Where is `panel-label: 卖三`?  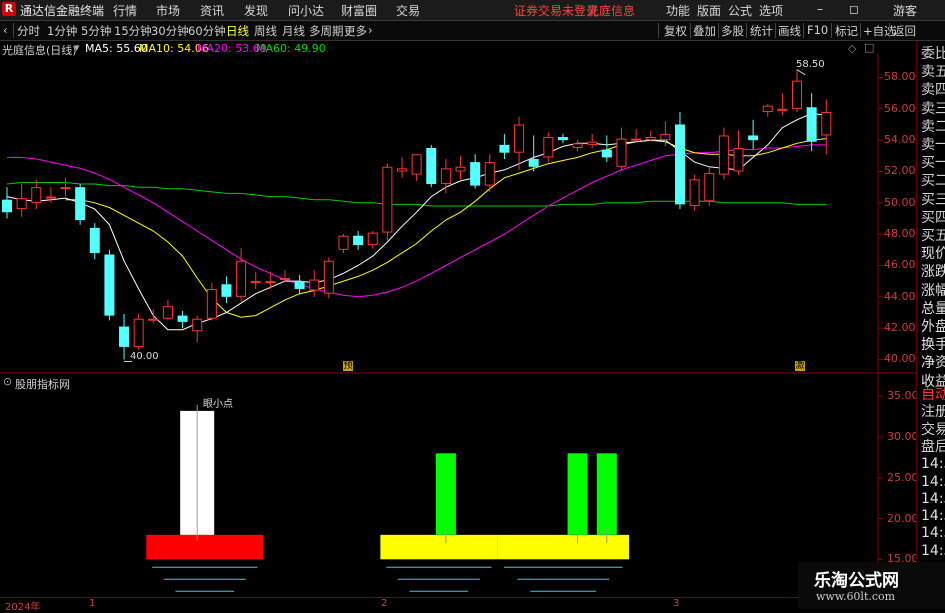 panel-label: 卖三 is located at coordinates (933, 108).